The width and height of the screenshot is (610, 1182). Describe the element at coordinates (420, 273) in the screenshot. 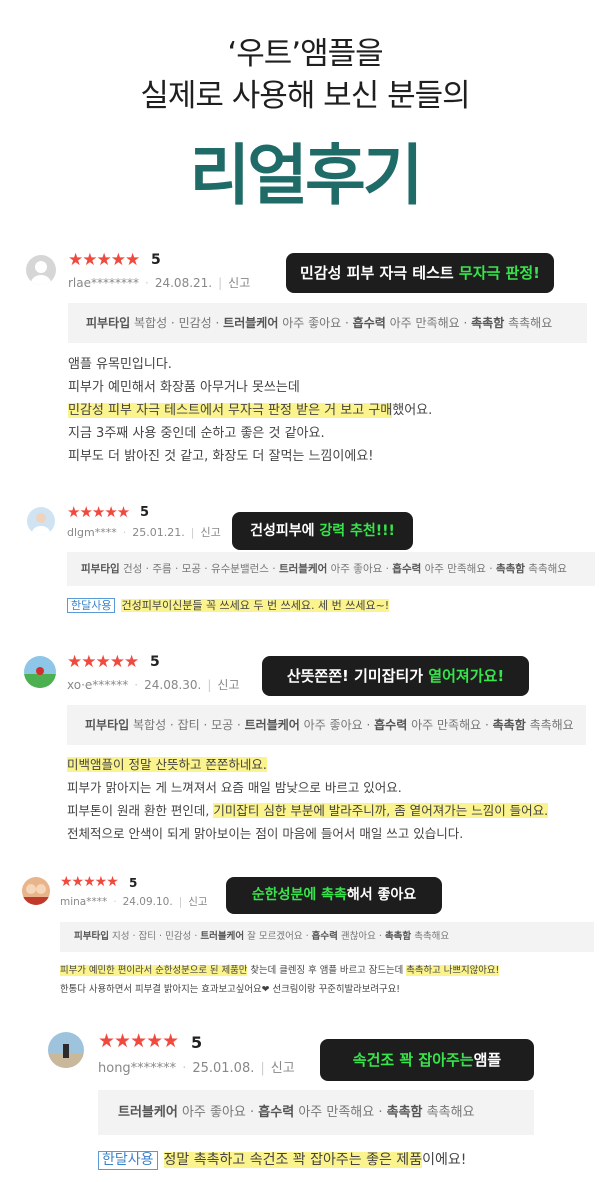

I see `review-callout: 민감성 피부 자극 테스트 무자극 판정!` at that location.